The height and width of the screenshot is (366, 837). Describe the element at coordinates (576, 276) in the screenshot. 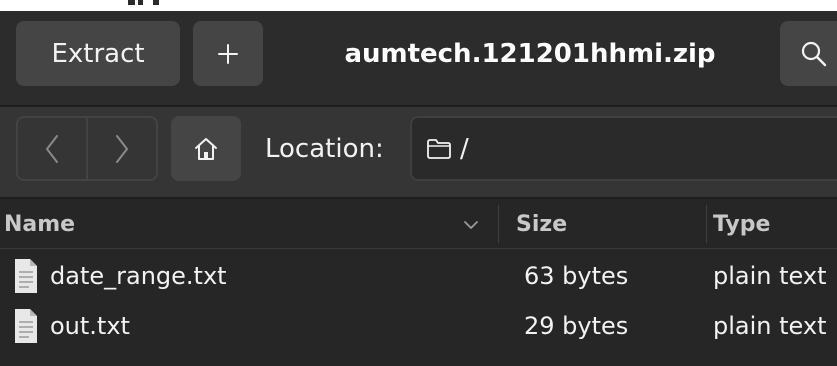

I see `file-size: 63 bytes` at that location.